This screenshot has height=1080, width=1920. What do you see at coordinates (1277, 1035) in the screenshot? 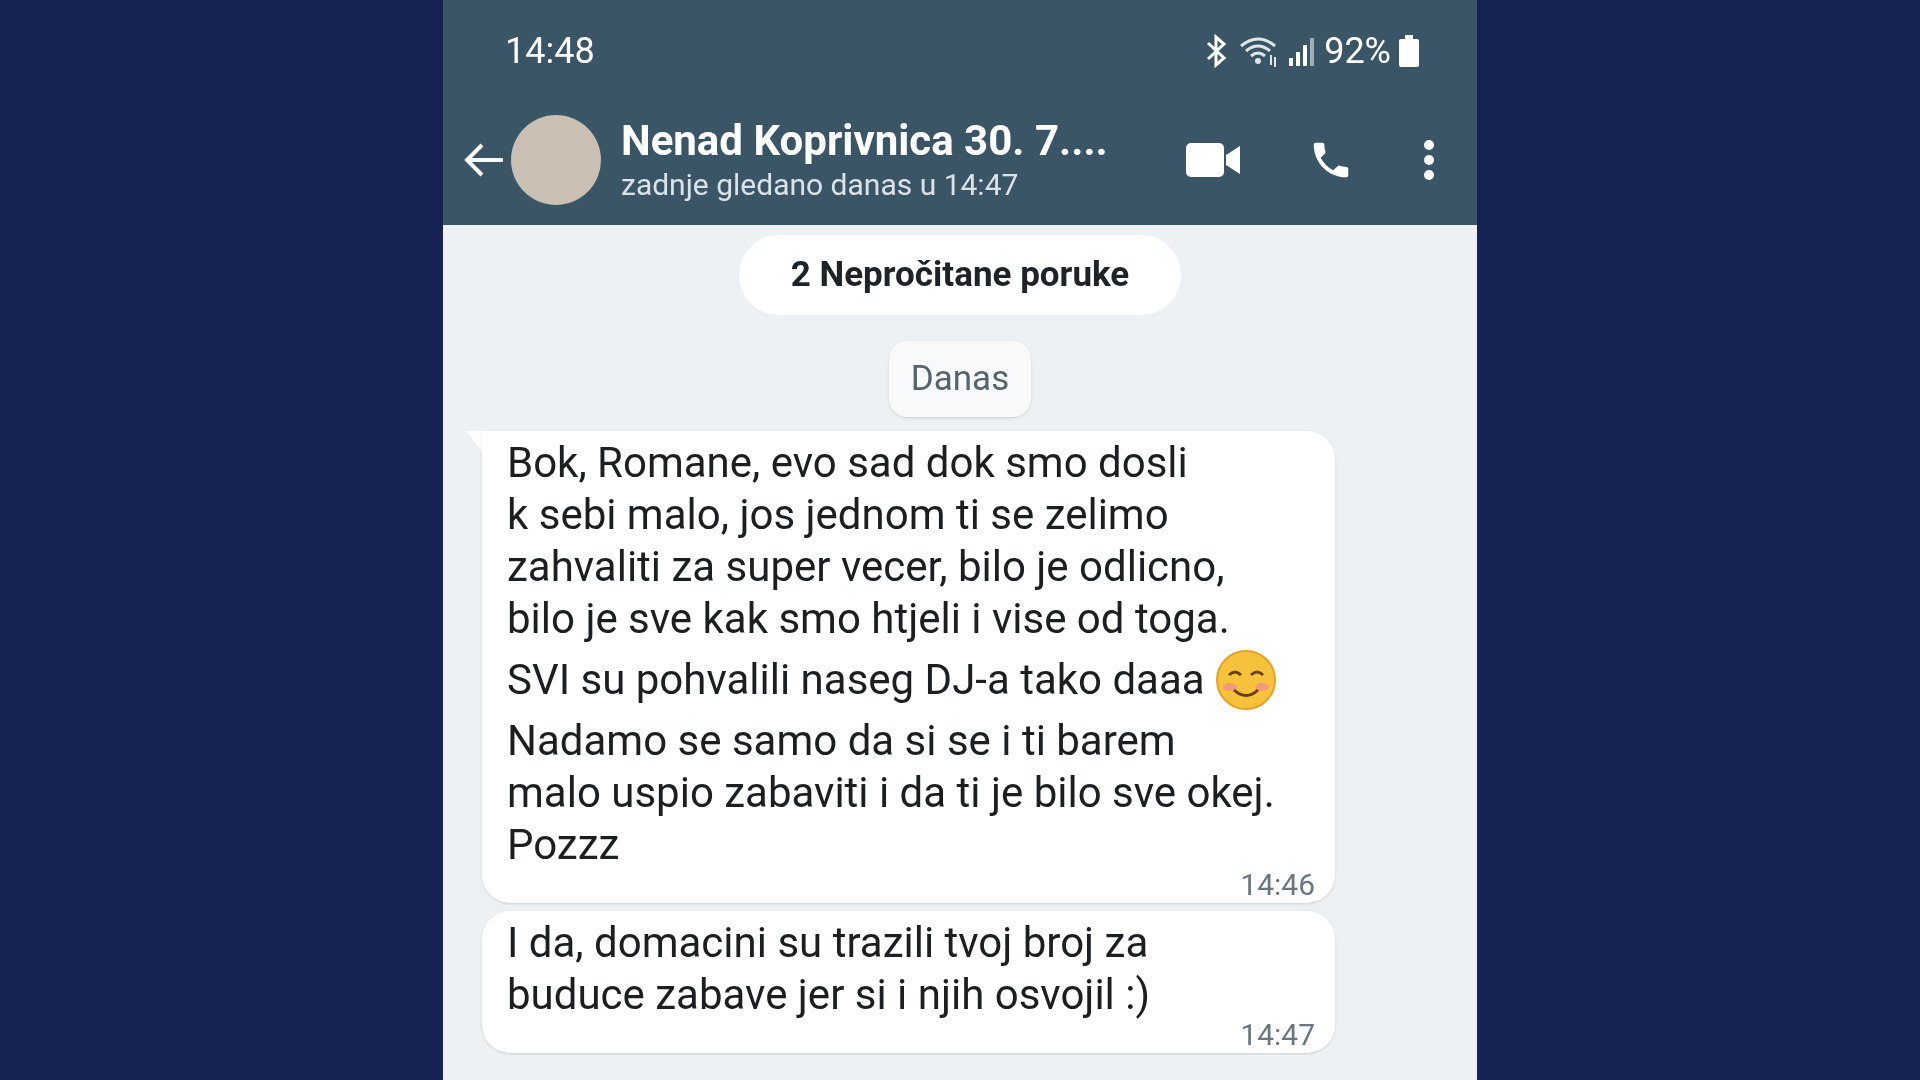
I see `message-time: 14:47` at bounding box center [1277, 1035].